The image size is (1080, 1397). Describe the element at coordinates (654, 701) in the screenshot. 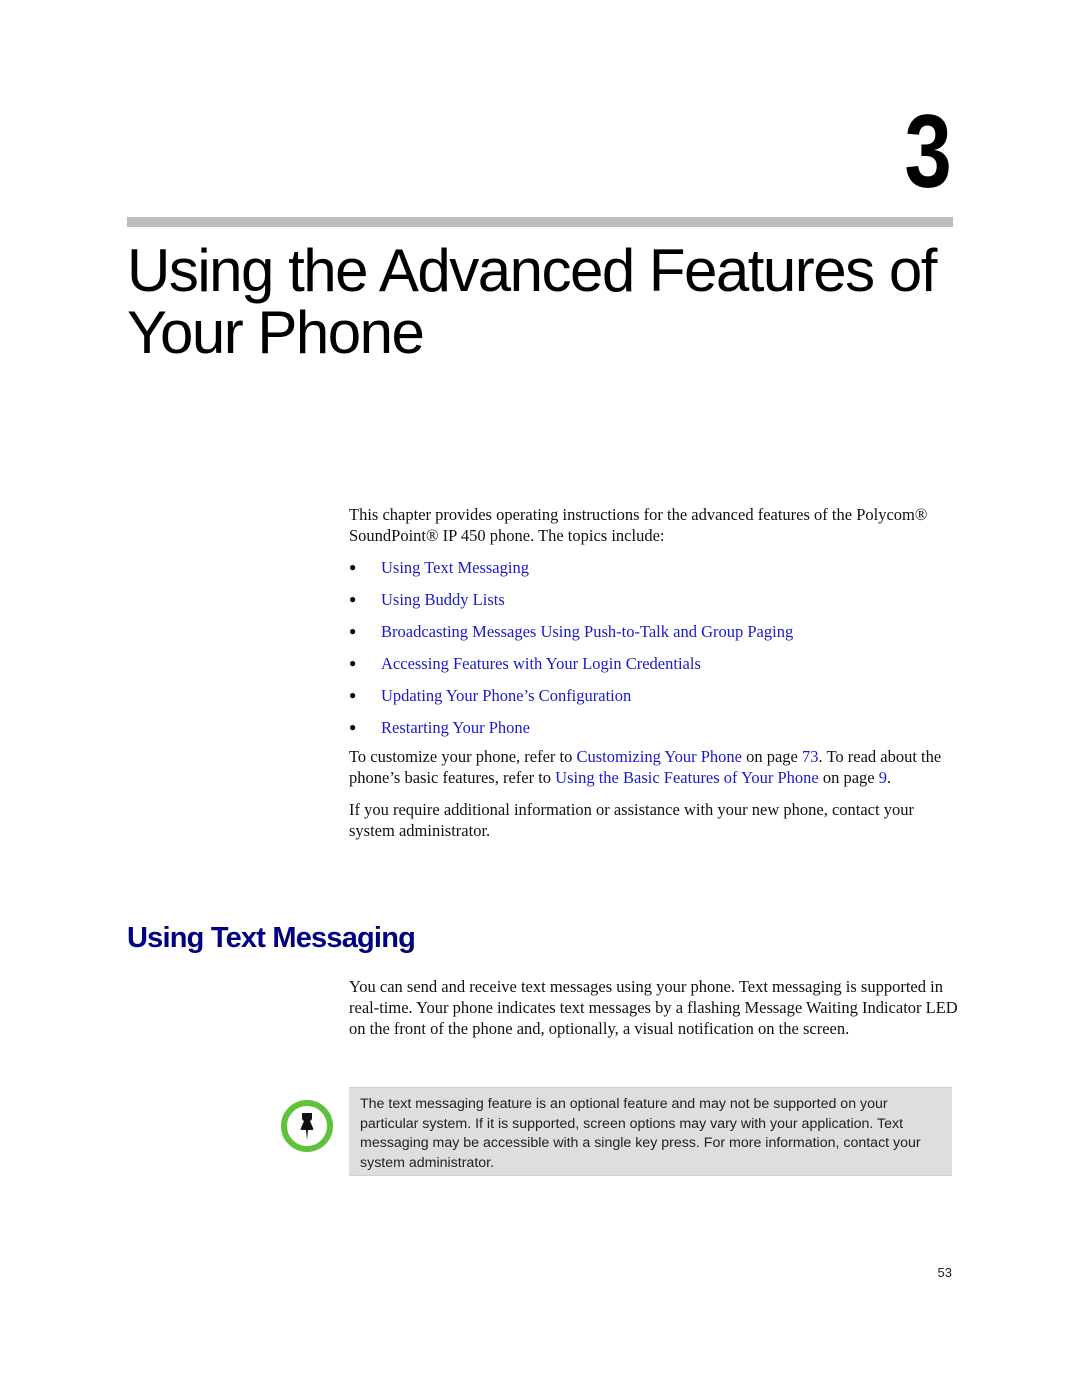

I see `topic-item: ● Updating Your Phone’s Configuration` at that location.